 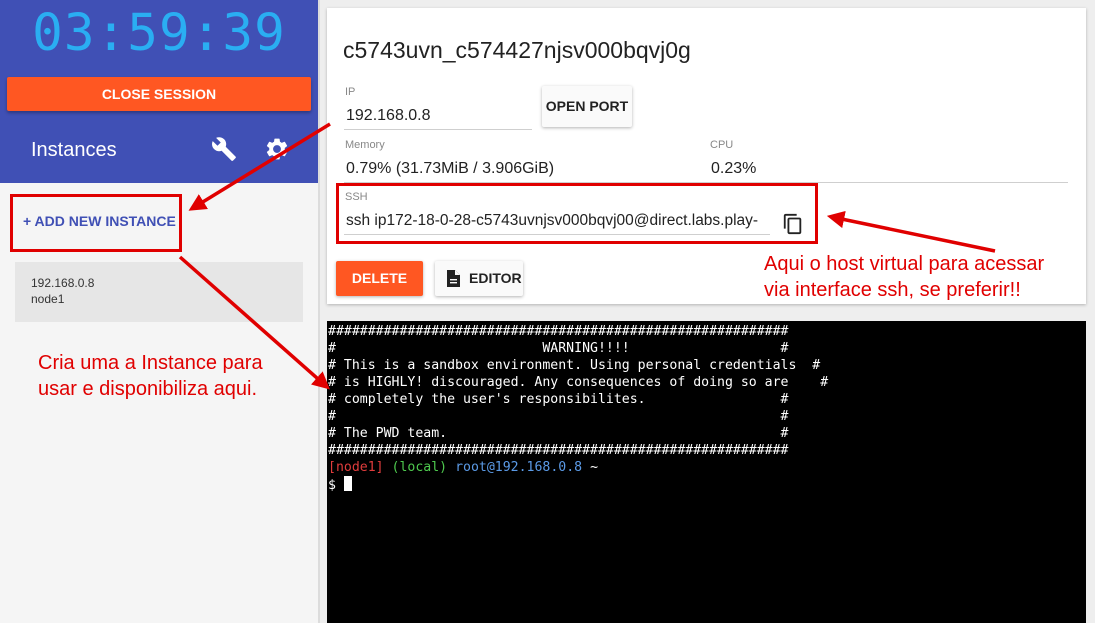 I want to click on instance-name: node1, so click(x=48, y=299).